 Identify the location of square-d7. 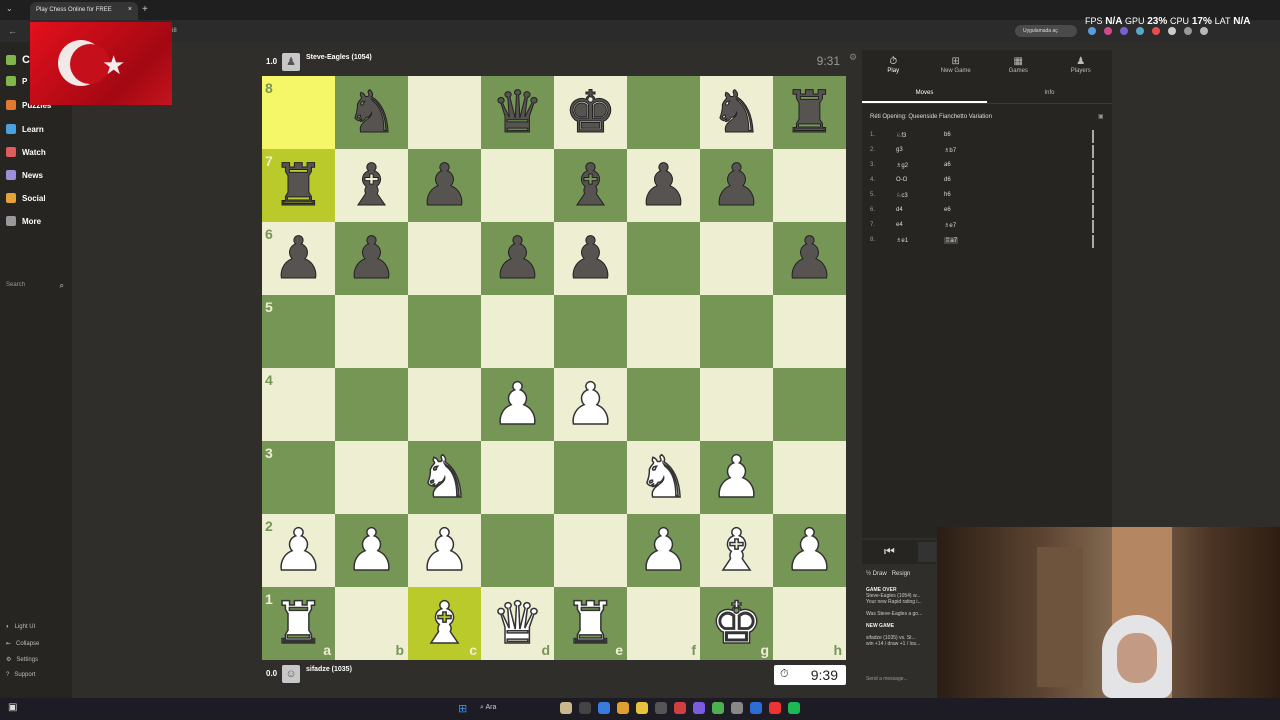
(517, 185).